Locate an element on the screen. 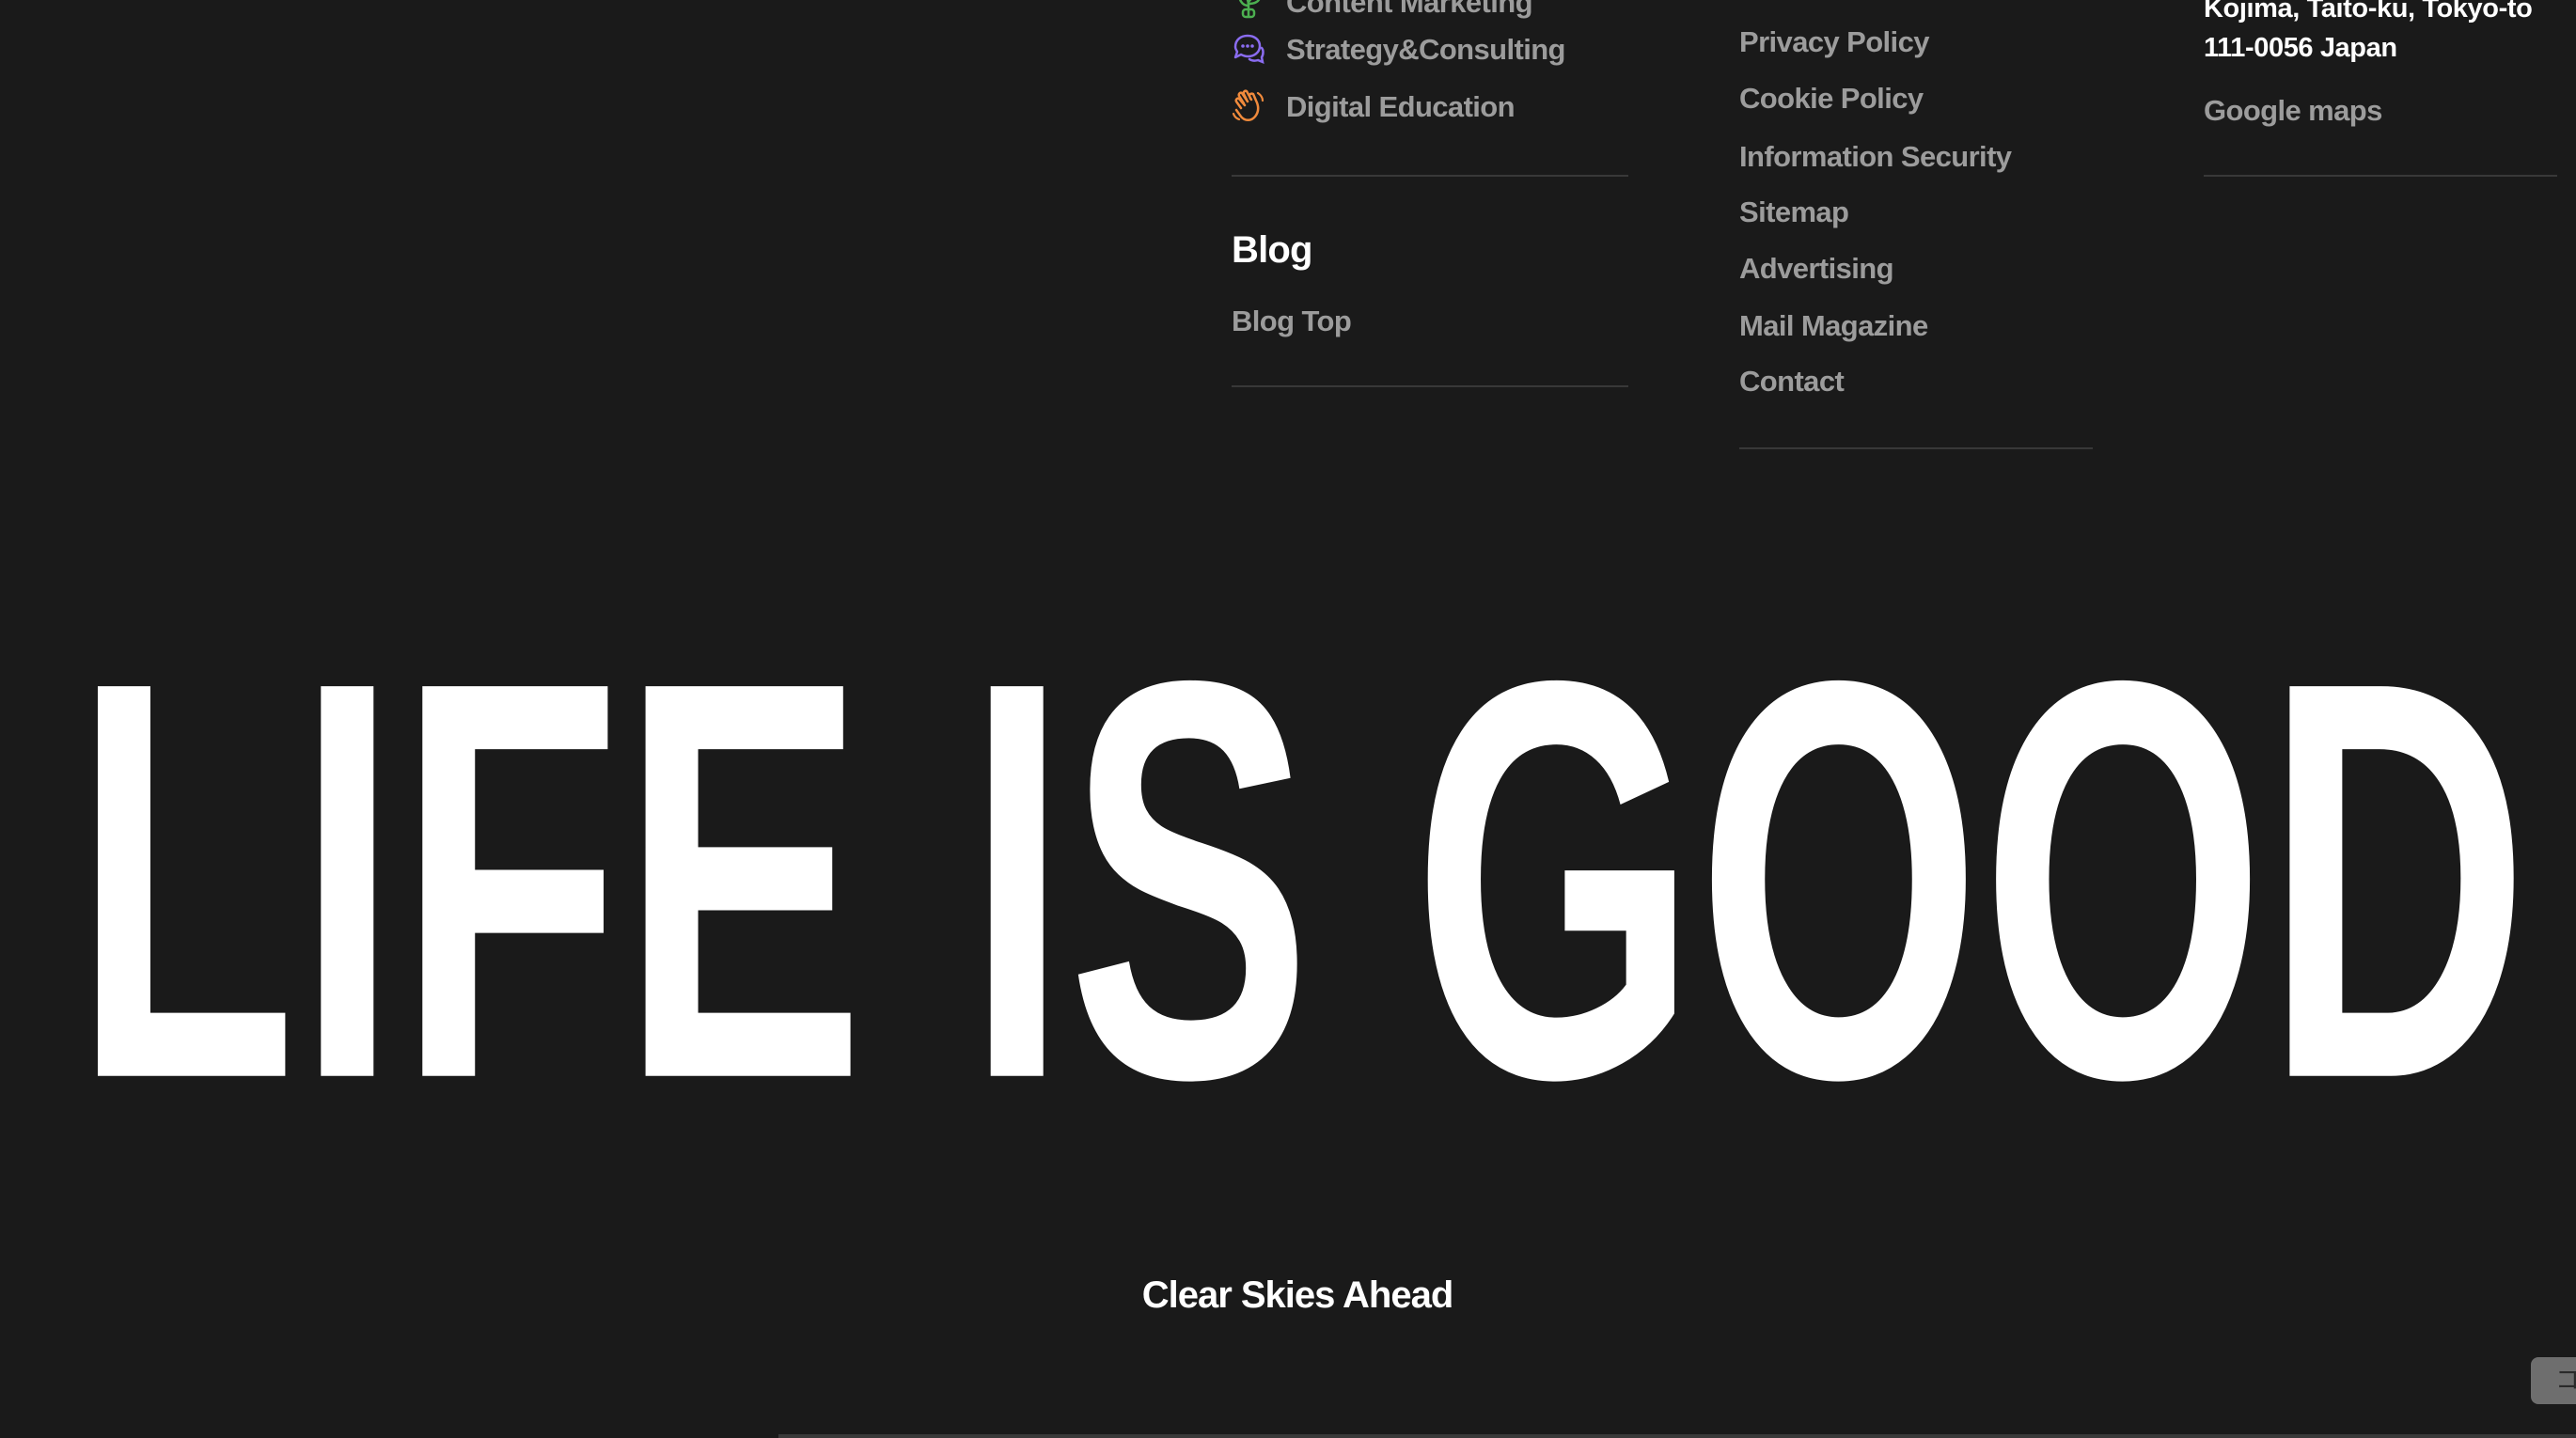  plant-icon is located at coordinates (1249, 9).